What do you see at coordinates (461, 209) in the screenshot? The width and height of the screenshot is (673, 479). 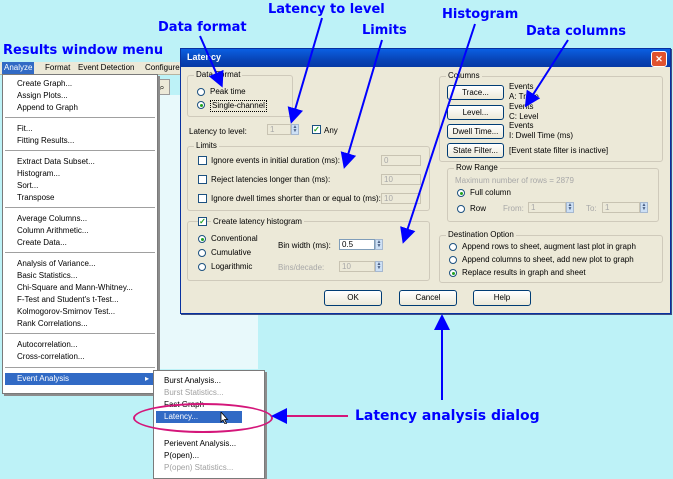 I see `row-radio` at bounding box center [461, 209].